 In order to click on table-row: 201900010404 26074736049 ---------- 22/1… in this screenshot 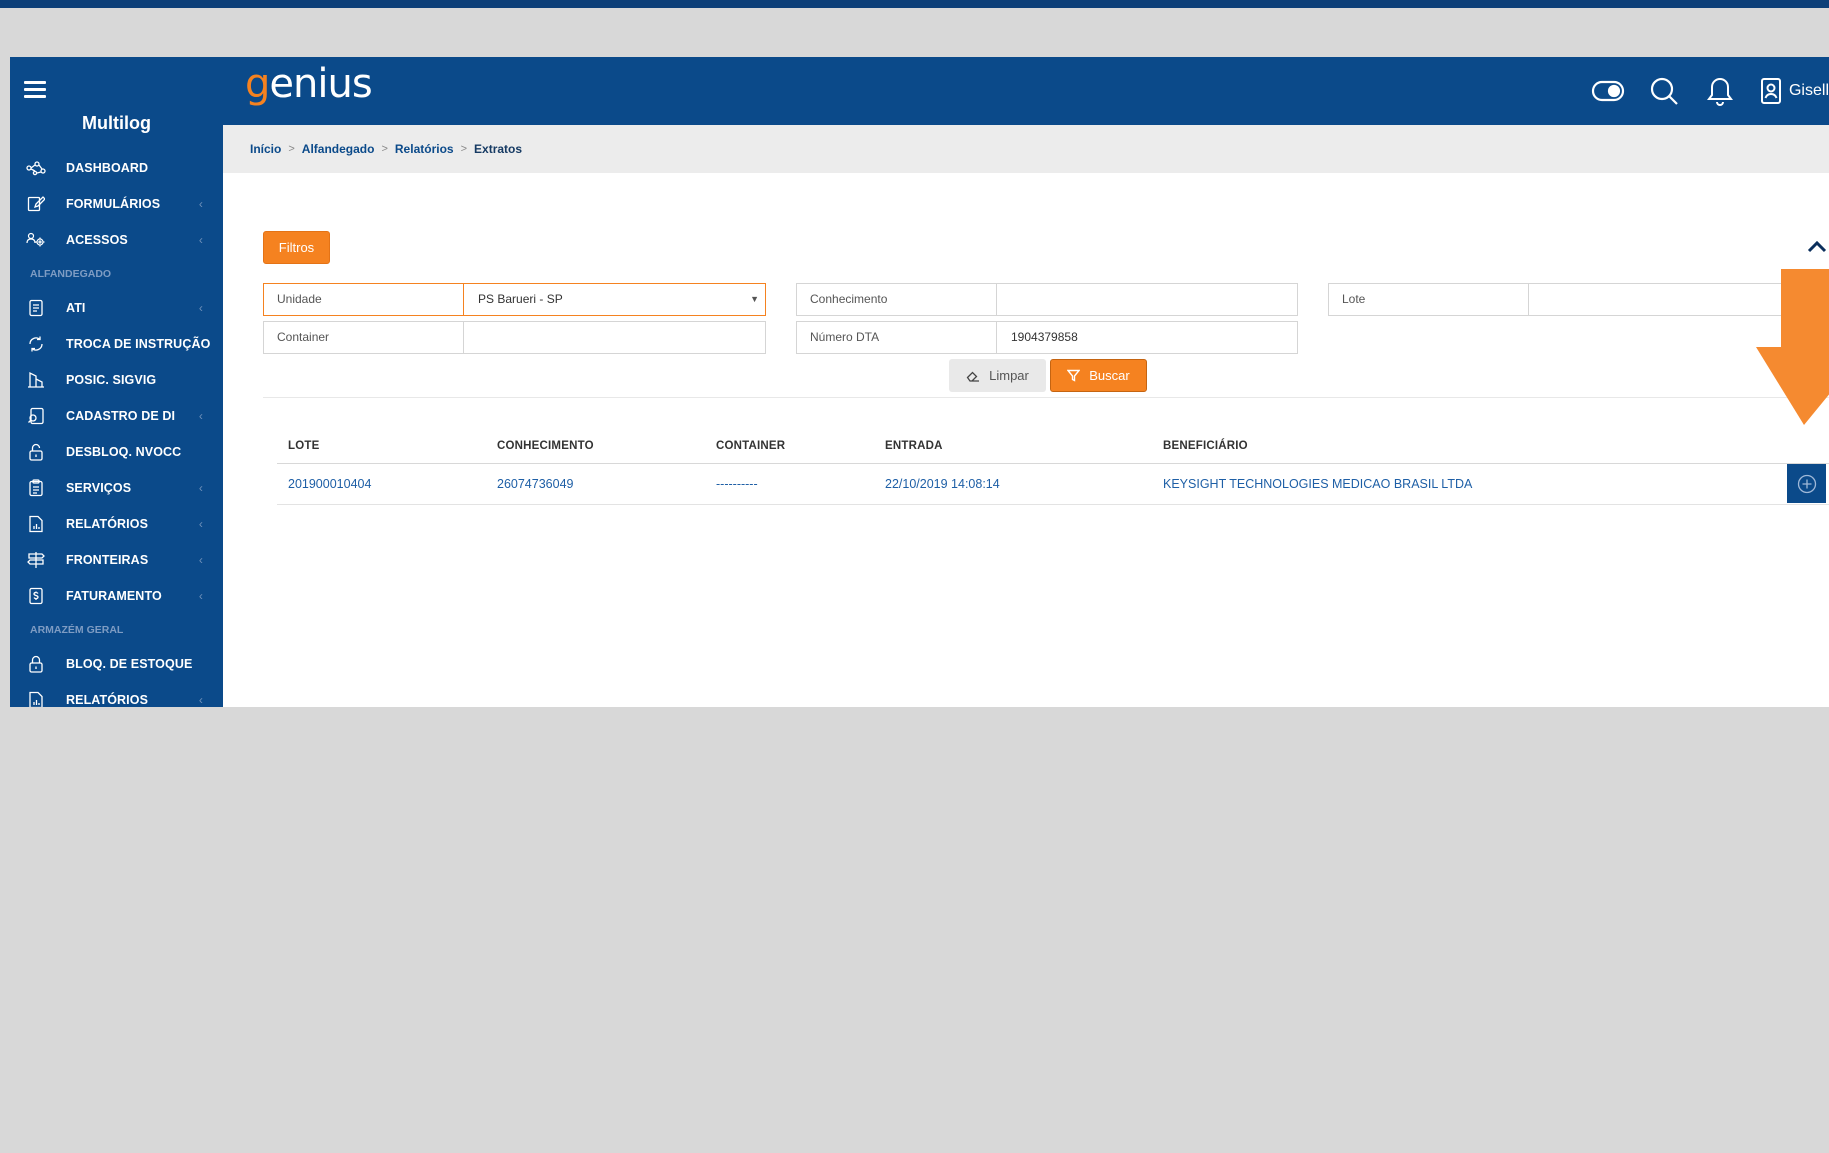, I will do `click(1053, 484)`.